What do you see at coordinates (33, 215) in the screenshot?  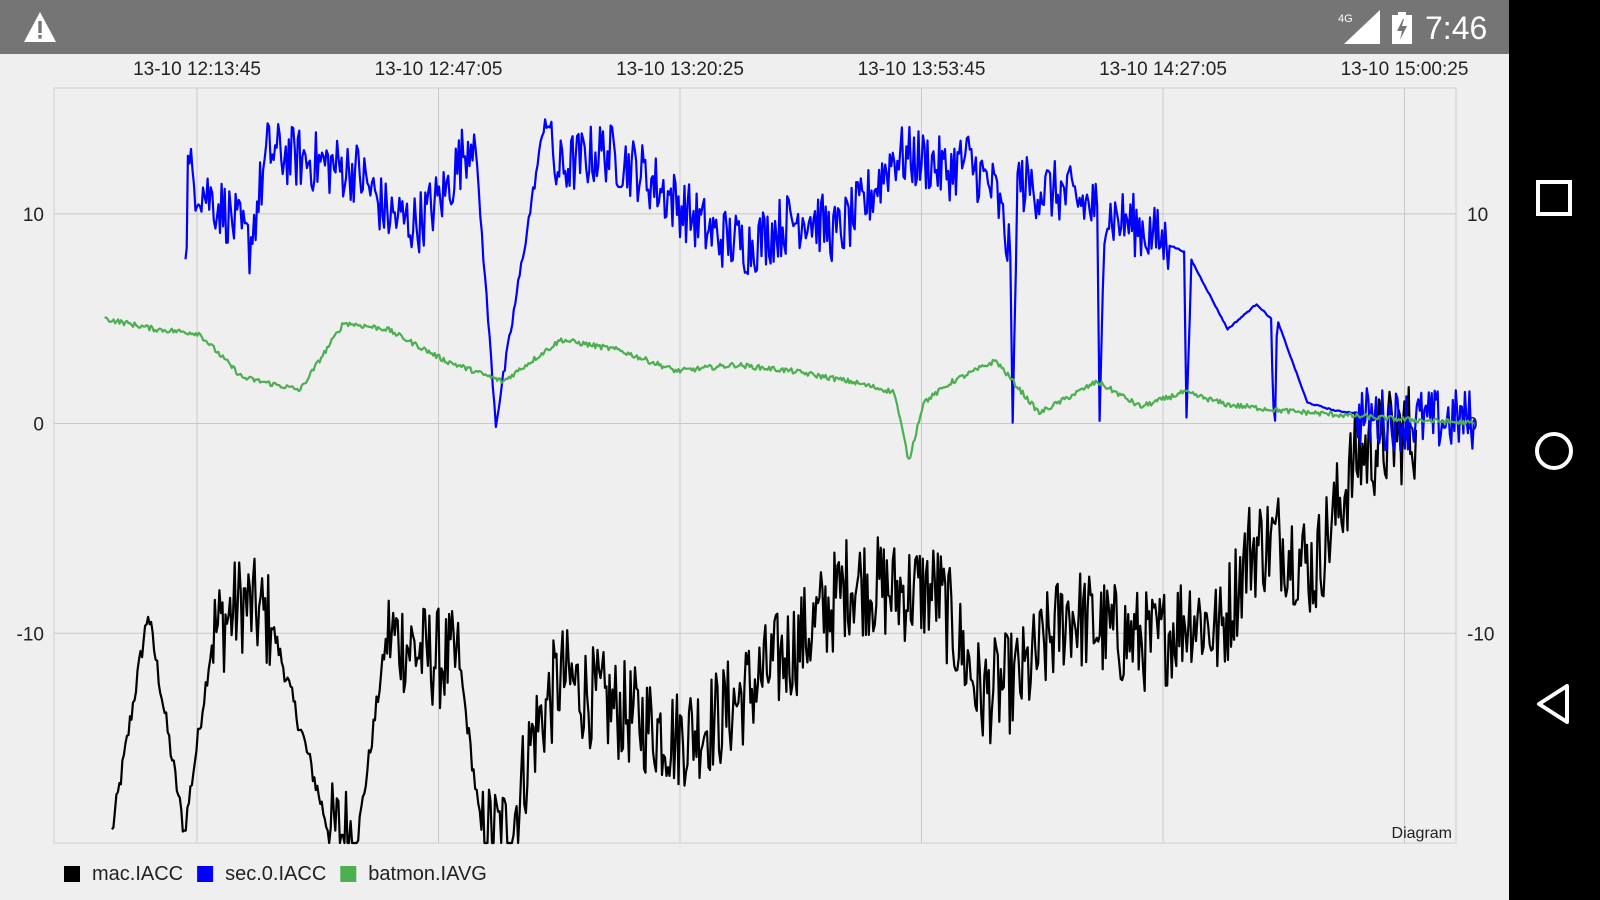 I see `y-tick-label-left: 10` at bounding box center [33, 215].